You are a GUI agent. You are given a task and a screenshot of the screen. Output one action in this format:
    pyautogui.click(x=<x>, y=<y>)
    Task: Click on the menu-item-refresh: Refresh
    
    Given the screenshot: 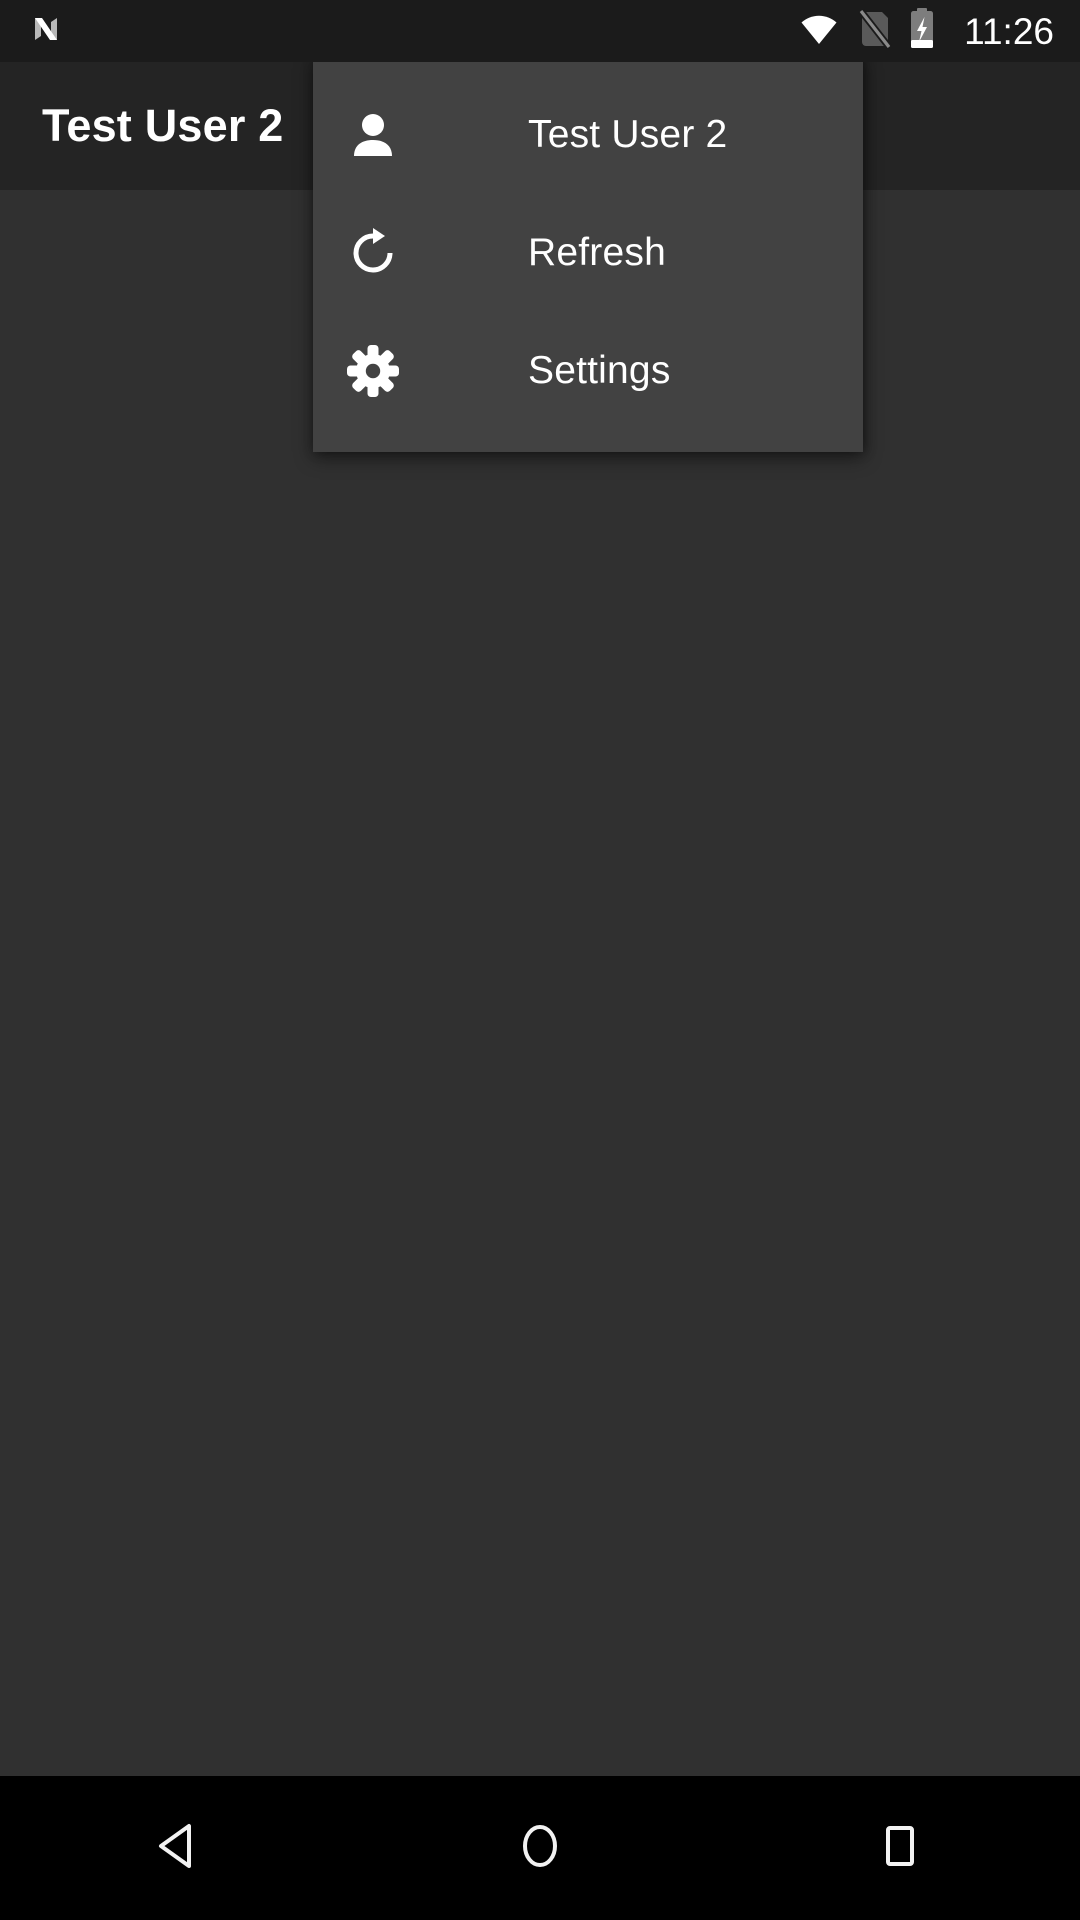 What is the action you would take?
    pyautogui.click(x=588, y=253)
    